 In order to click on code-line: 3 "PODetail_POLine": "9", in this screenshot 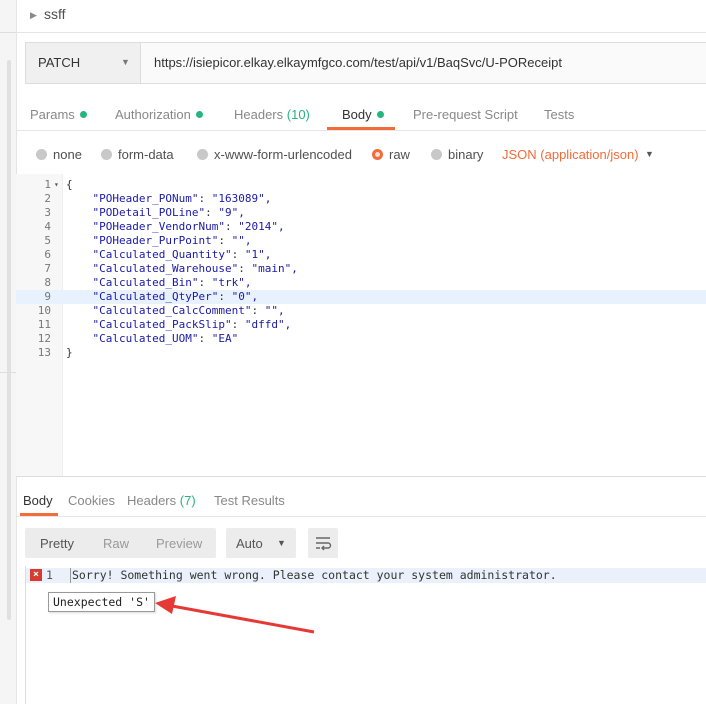, I will do `click(361, 213)`.